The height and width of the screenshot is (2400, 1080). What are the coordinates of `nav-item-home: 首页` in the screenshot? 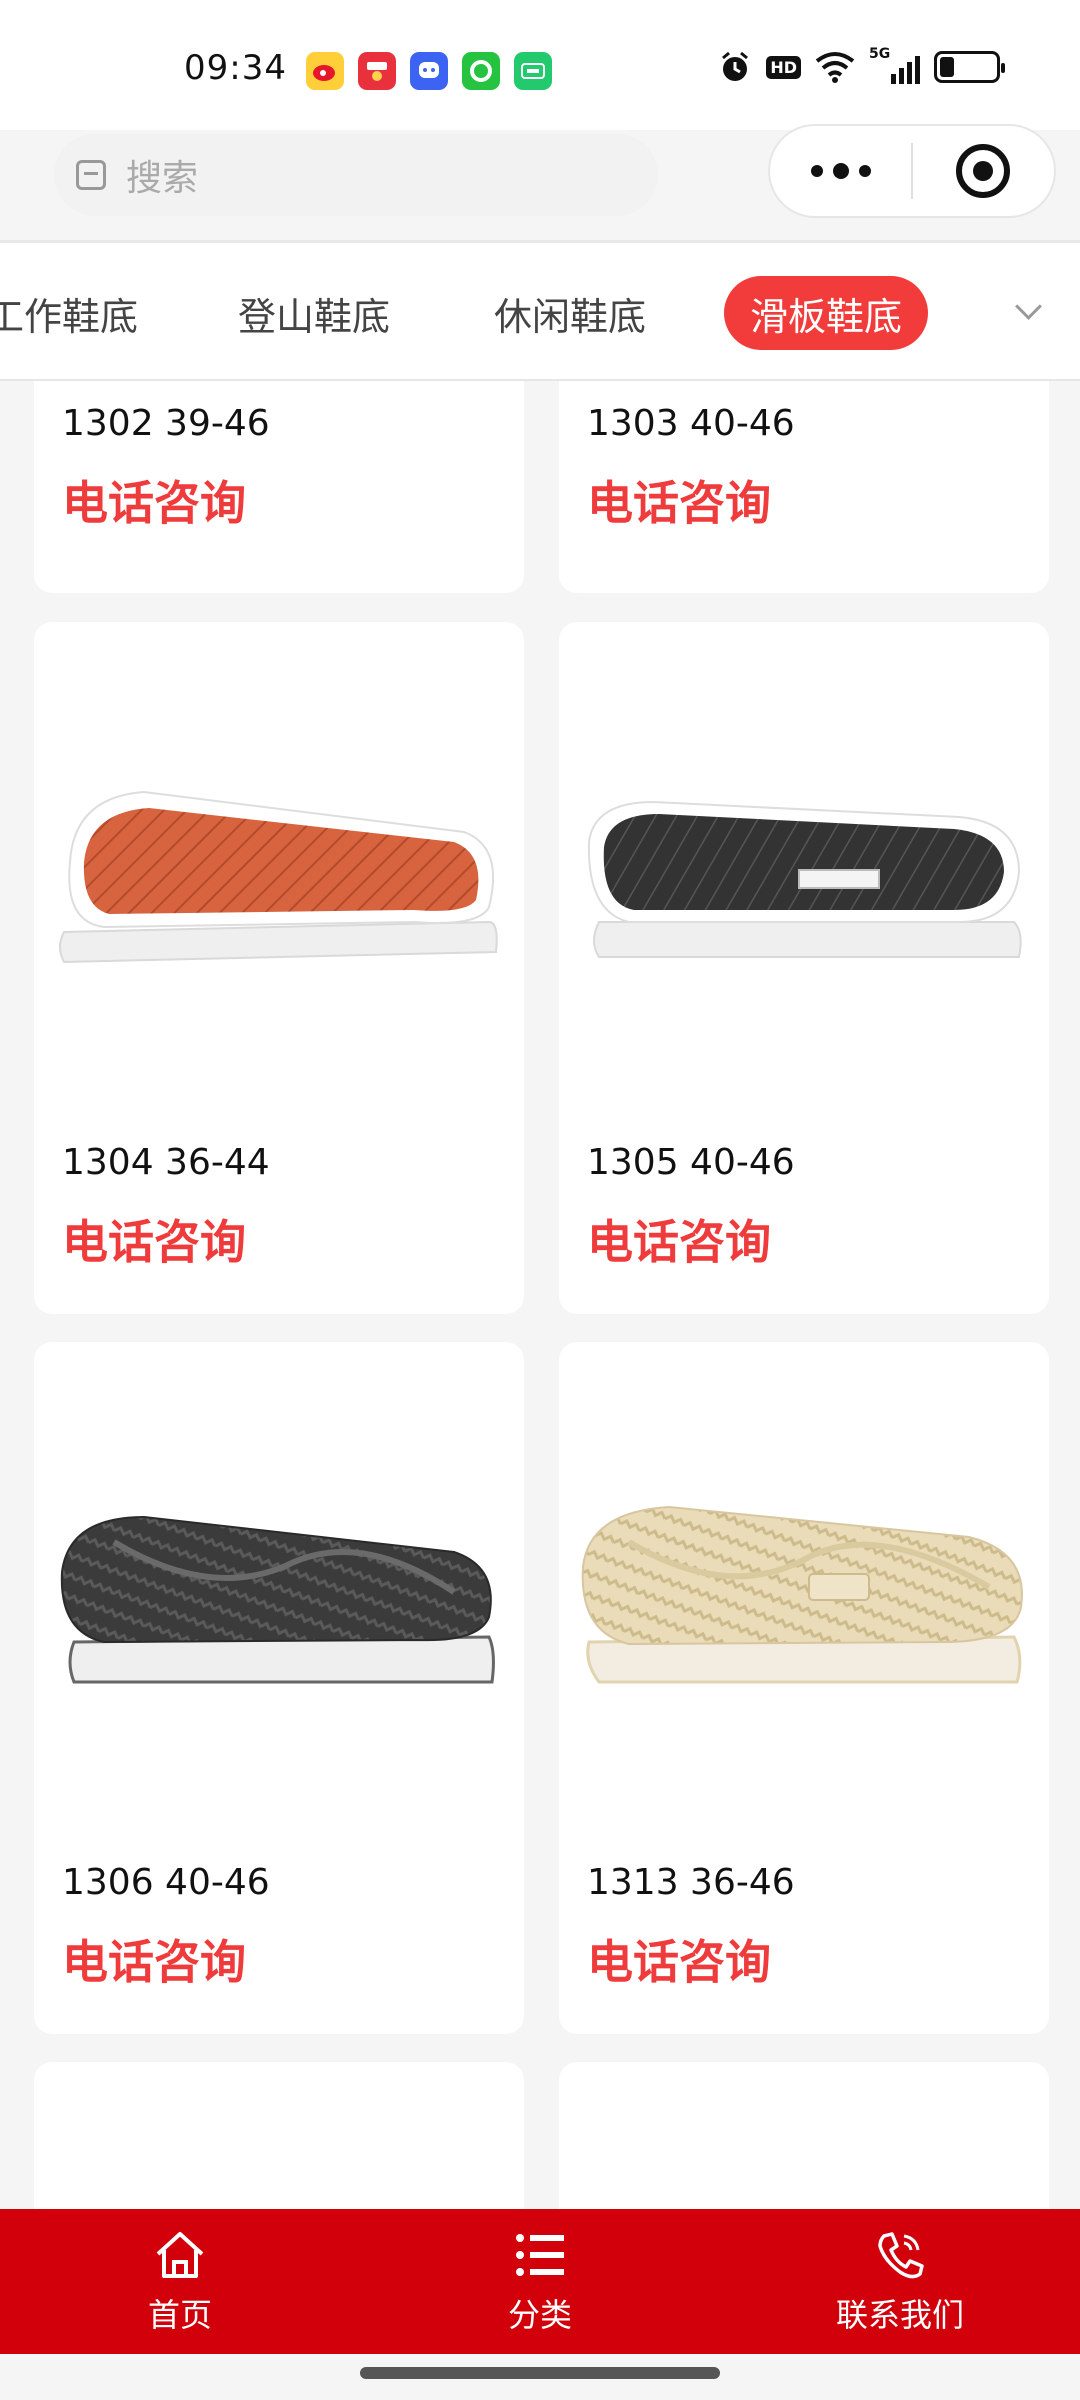 It's located at (180, 2281).